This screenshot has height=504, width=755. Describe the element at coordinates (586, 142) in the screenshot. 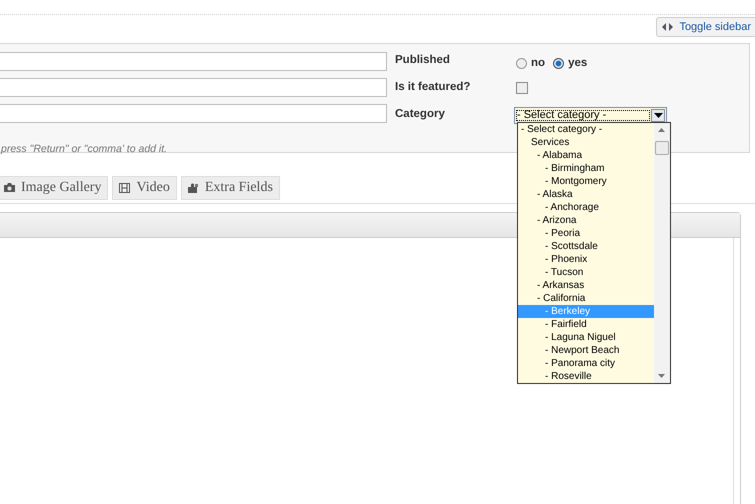

I see `dropdown-option: Services` at that location.